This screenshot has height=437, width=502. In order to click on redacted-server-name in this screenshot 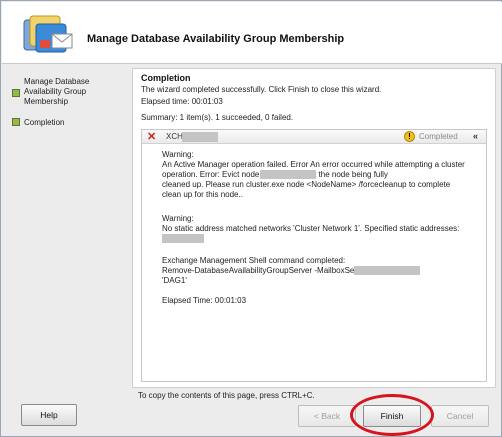, I will do `click(200, 137)`.